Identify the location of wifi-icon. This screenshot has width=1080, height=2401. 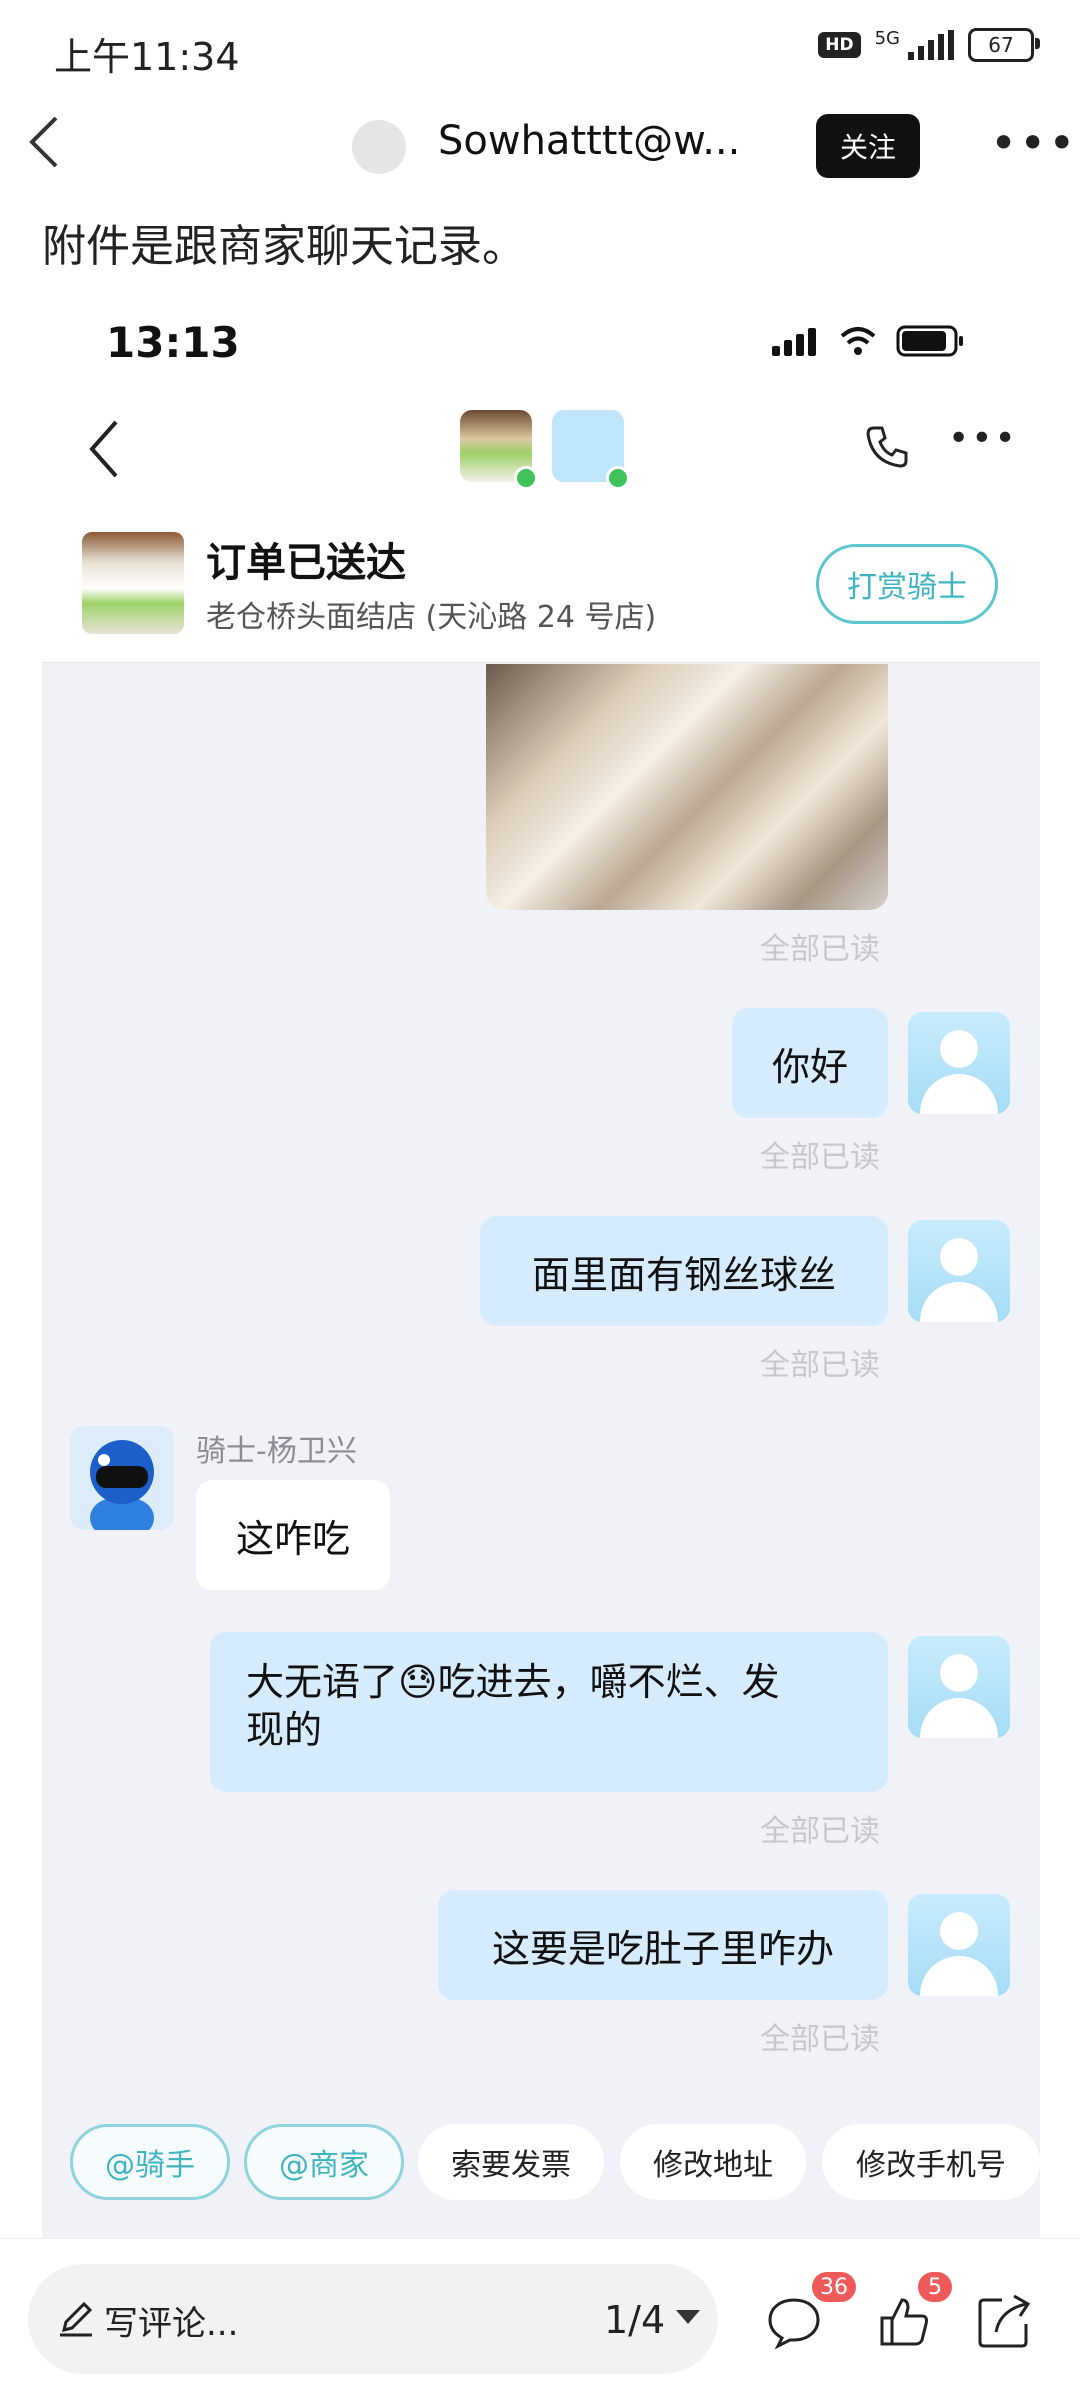
(858, 341).